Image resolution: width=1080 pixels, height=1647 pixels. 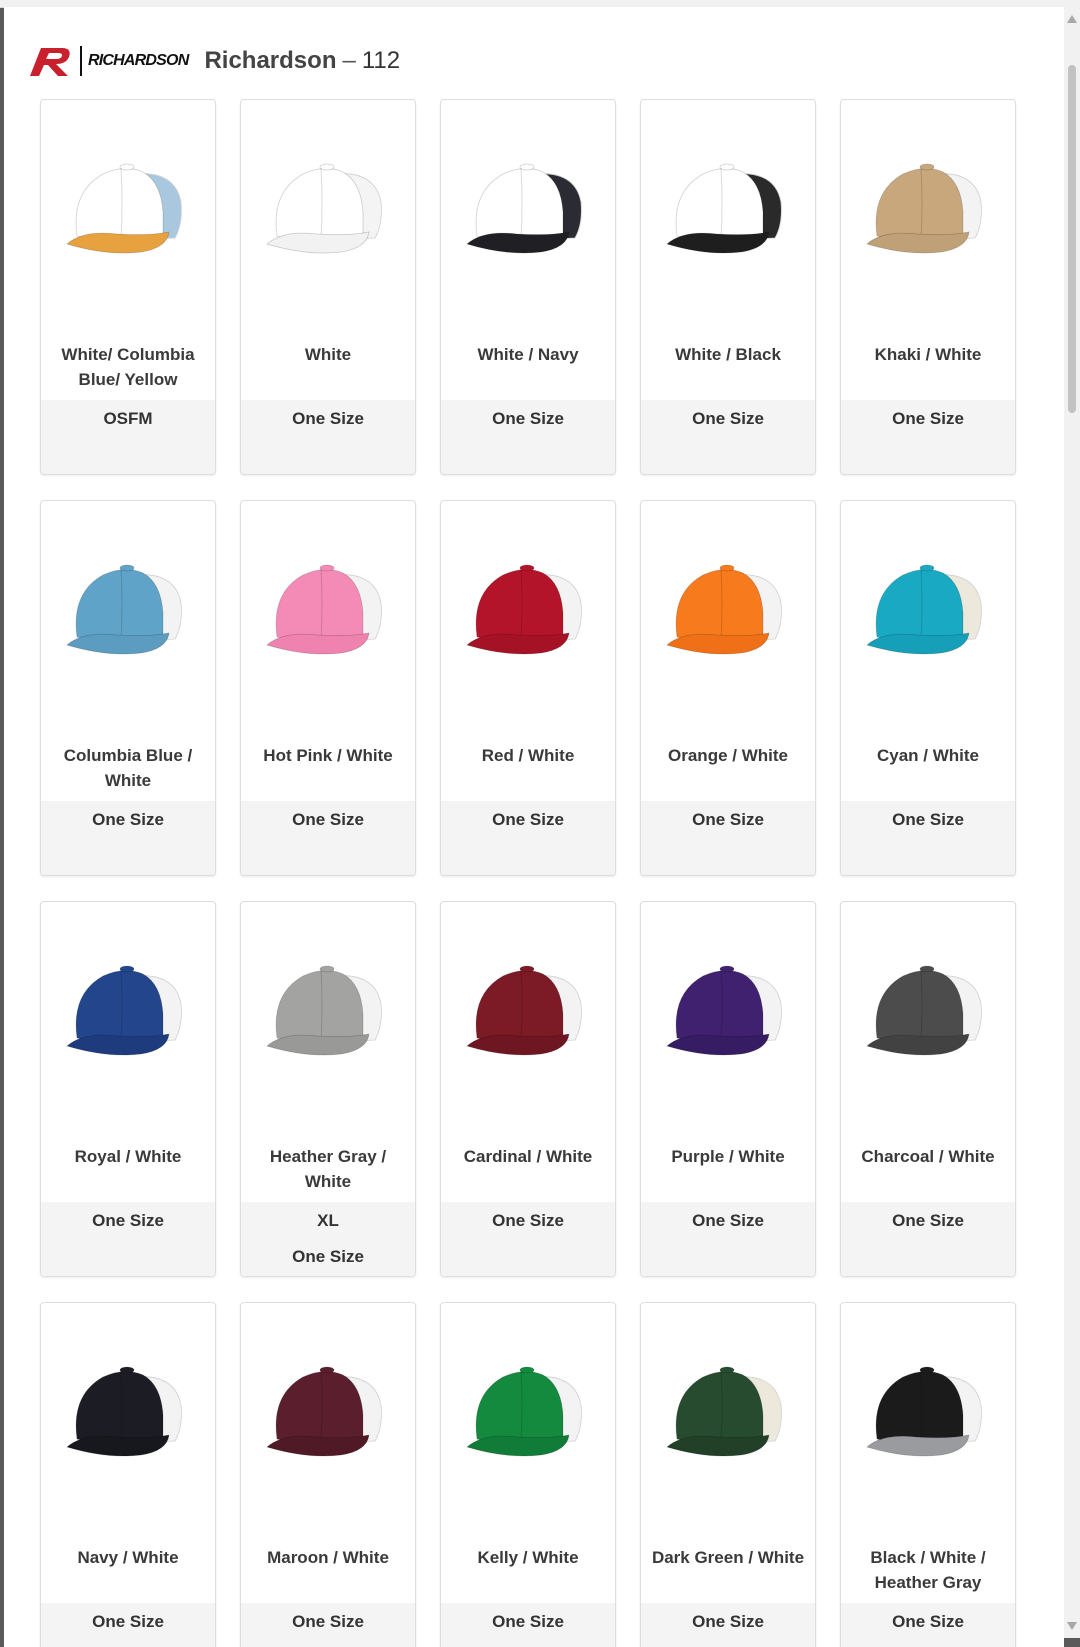 I want to click on richardson-r-logo-icon, so click(x=50, y=62).